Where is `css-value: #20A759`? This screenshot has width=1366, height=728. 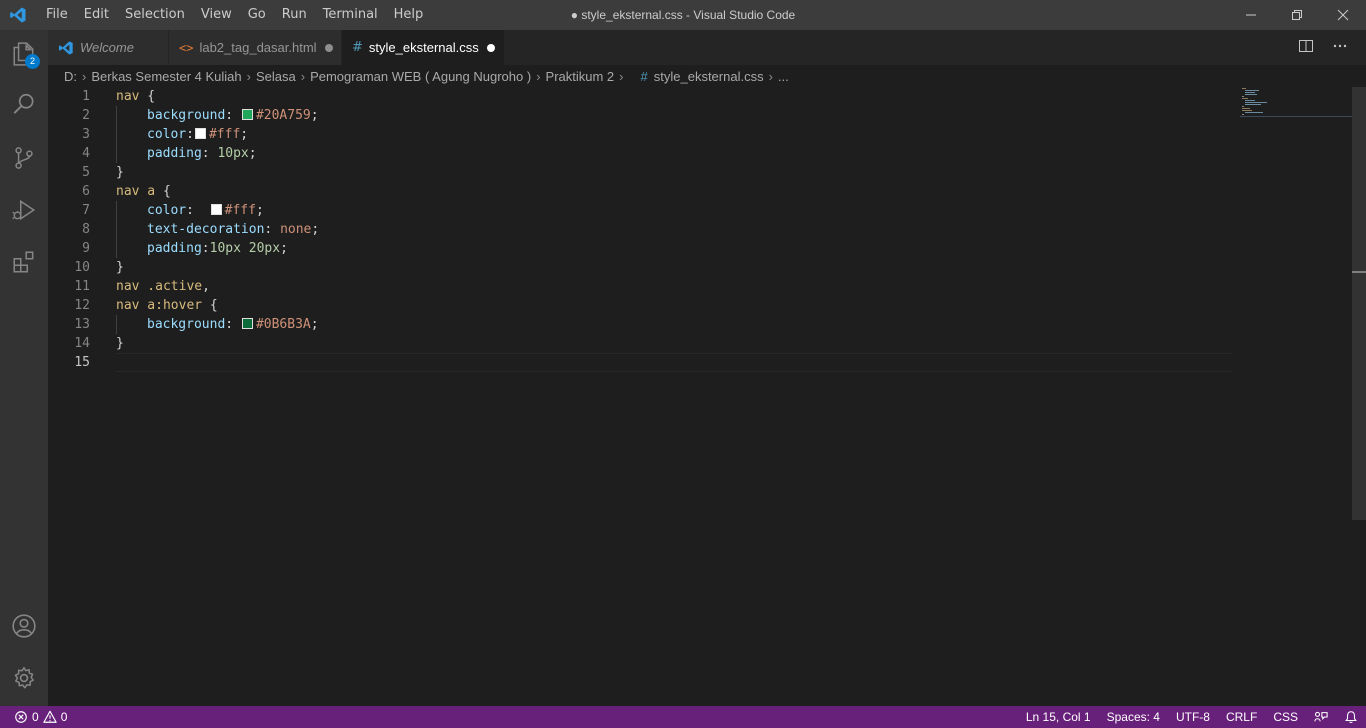
css-value: #20A759 is located at coordinates (283, 115).